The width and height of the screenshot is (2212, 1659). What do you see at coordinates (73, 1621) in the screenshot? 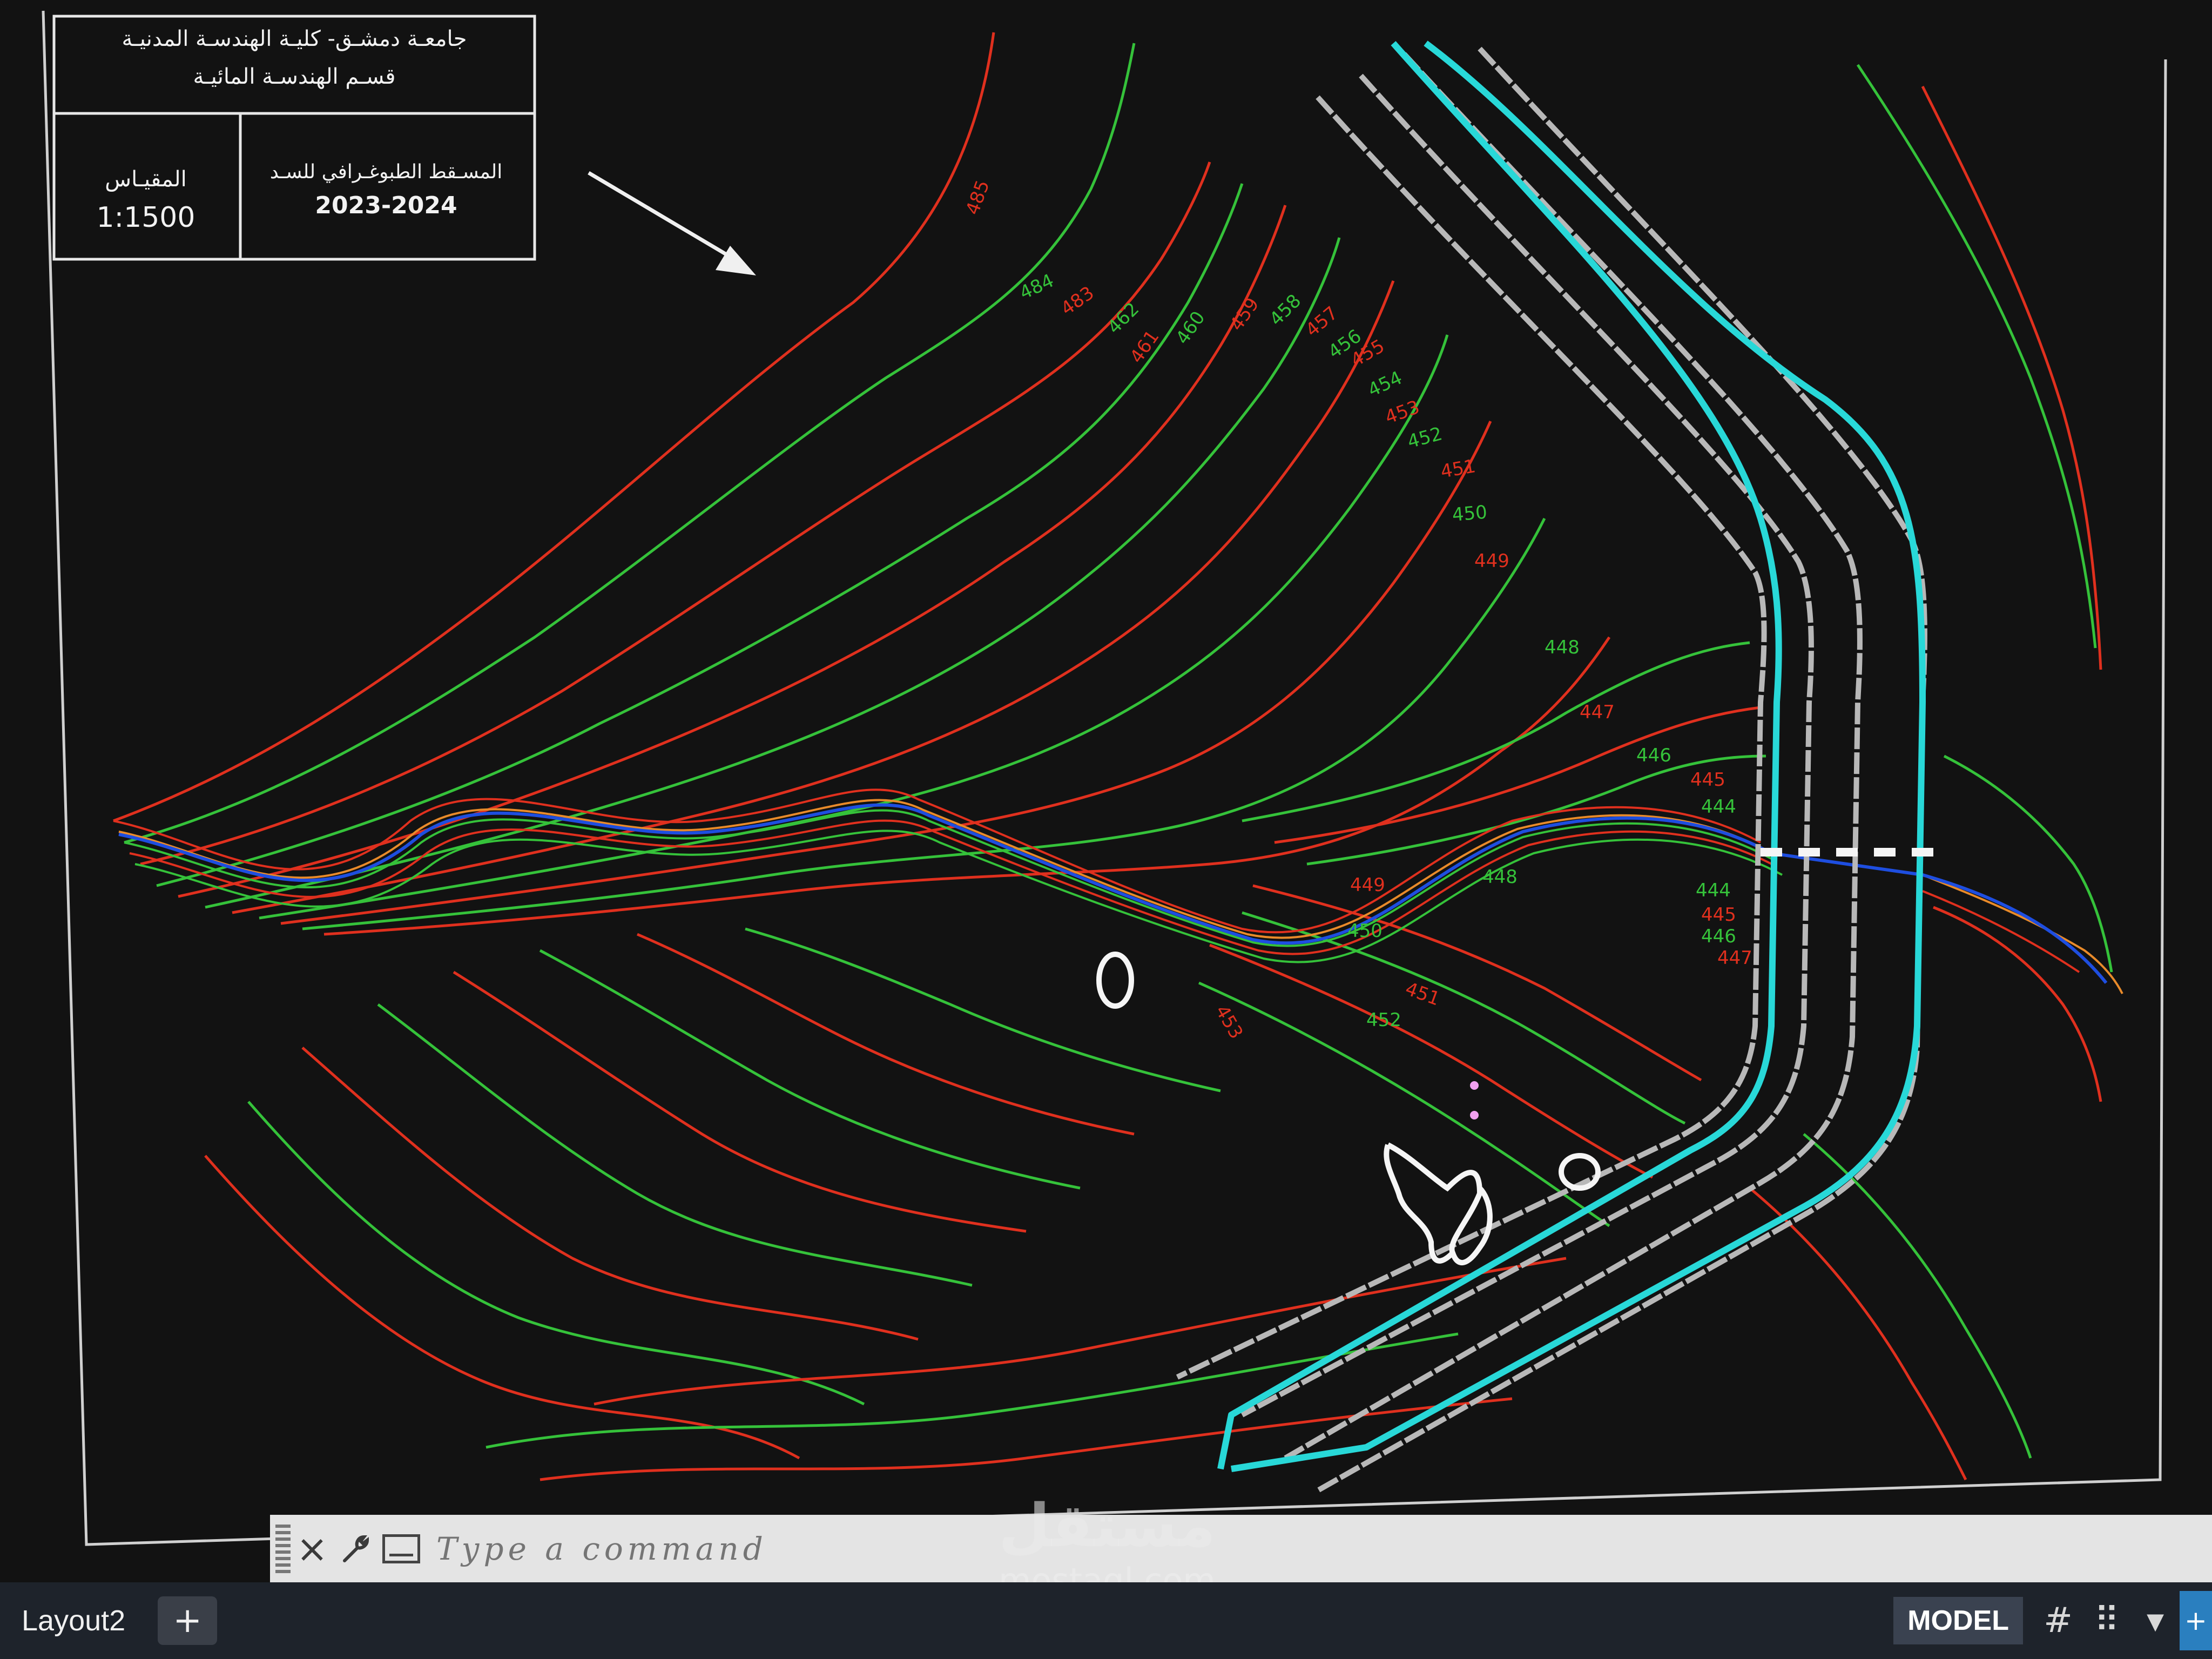
I see `tab-layout2: Layout2` at bounding box center [73, 1621].